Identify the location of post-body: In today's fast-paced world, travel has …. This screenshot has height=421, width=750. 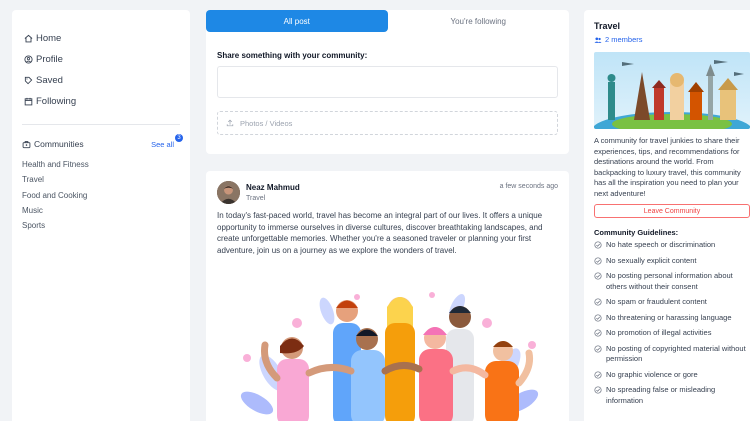
(380, 233).